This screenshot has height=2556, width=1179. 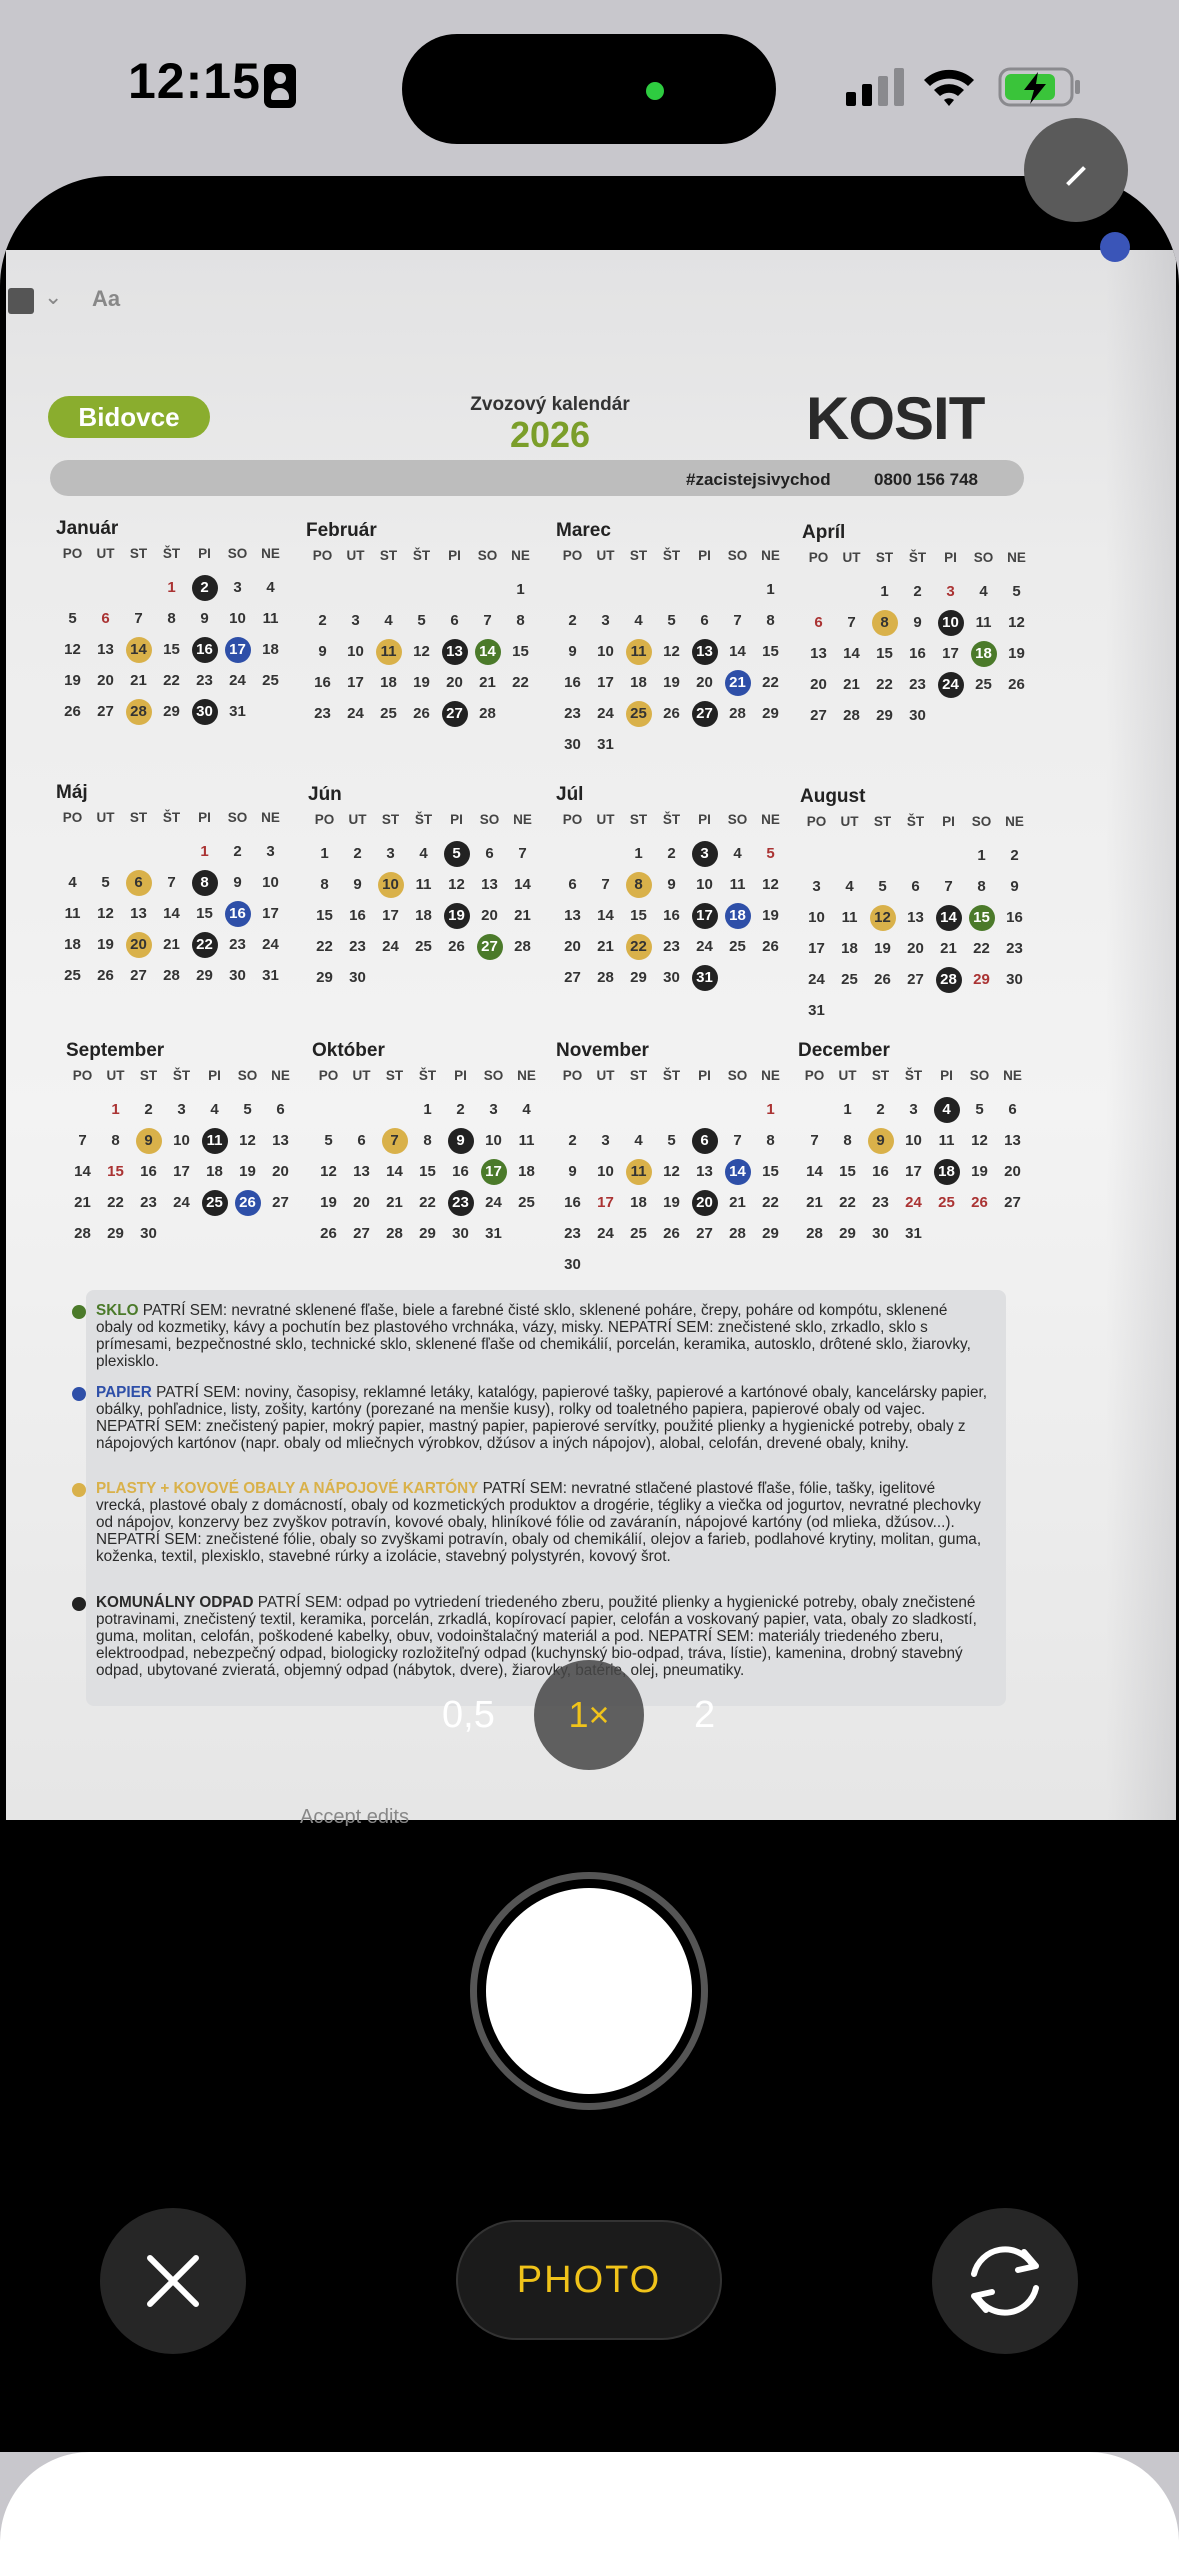 I want to click on month-name: Apríl, so click(x=824, y=532).